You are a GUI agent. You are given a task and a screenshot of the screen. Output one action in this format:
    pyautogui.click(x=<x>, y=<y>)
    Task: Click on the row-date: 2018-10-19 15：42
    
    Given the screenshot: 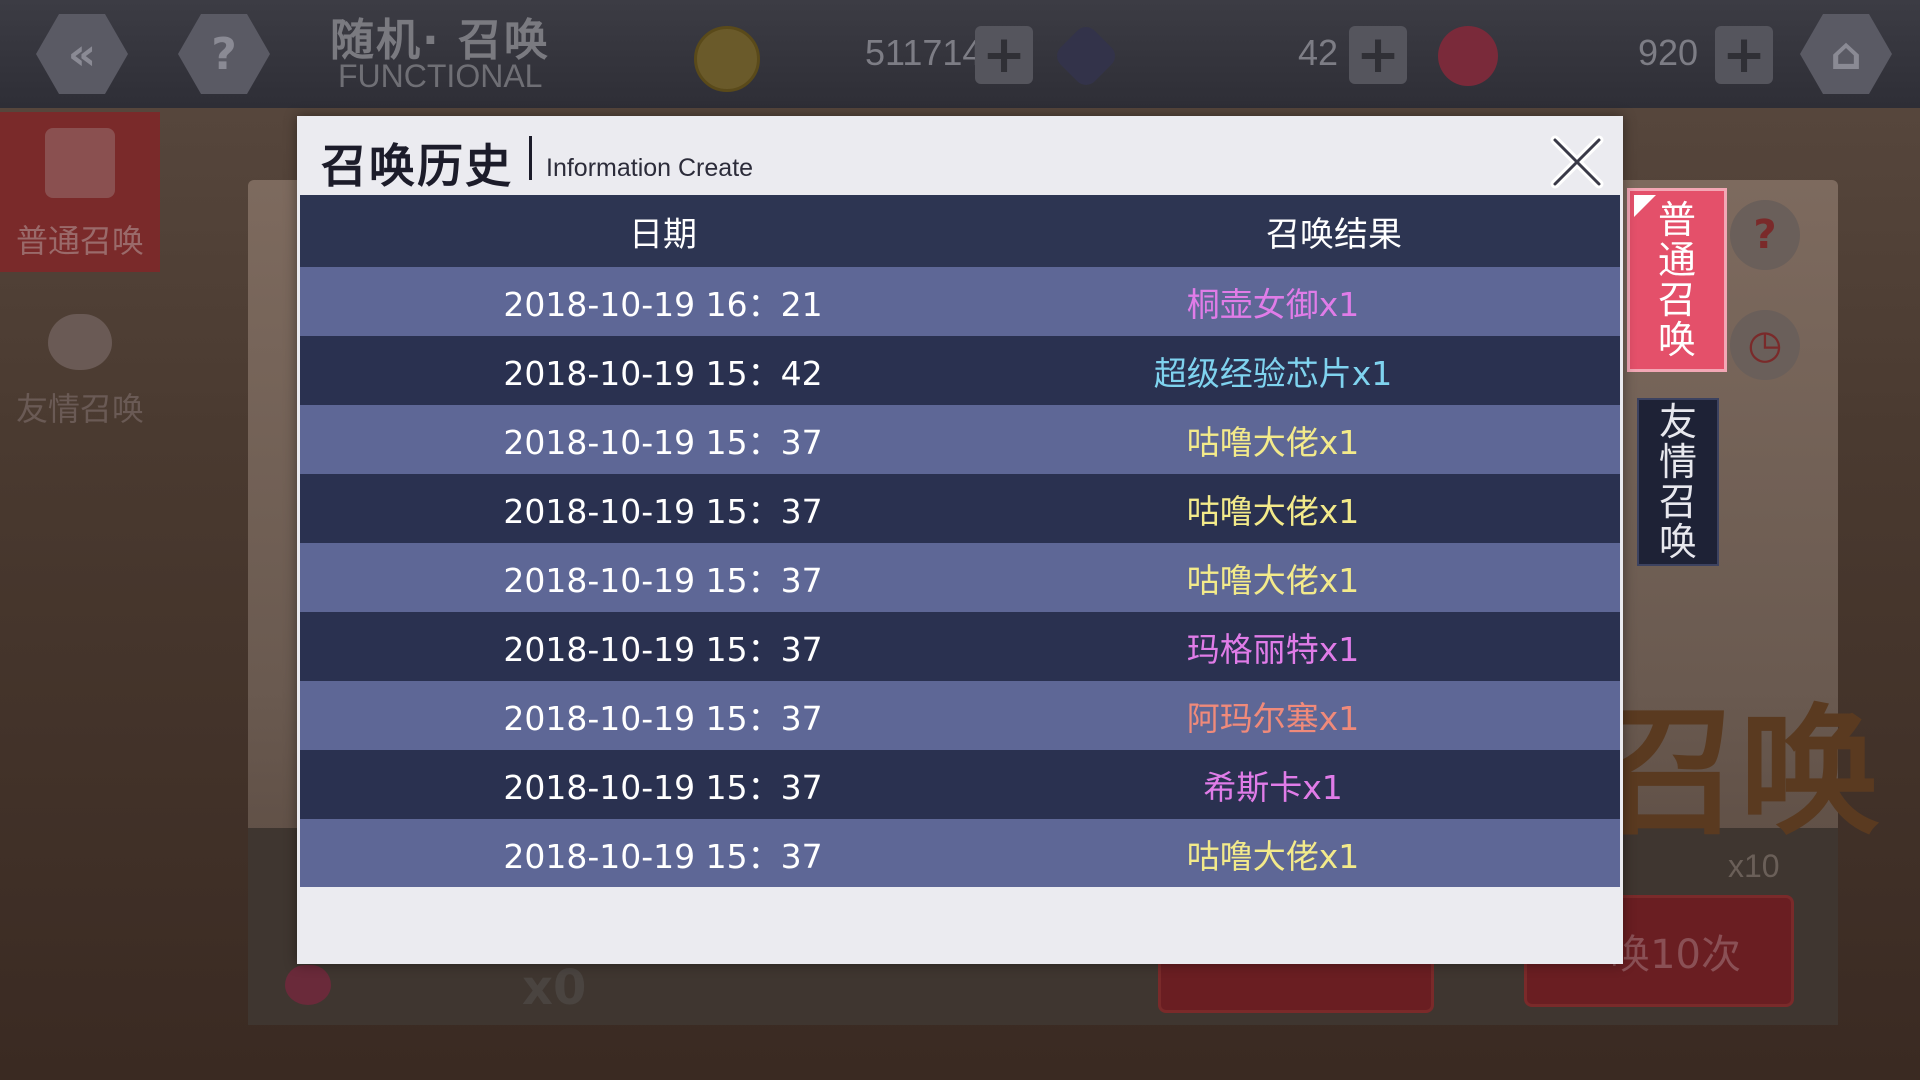 What is the action you would take?
    pyautogui.click(x=663, y=373)
    